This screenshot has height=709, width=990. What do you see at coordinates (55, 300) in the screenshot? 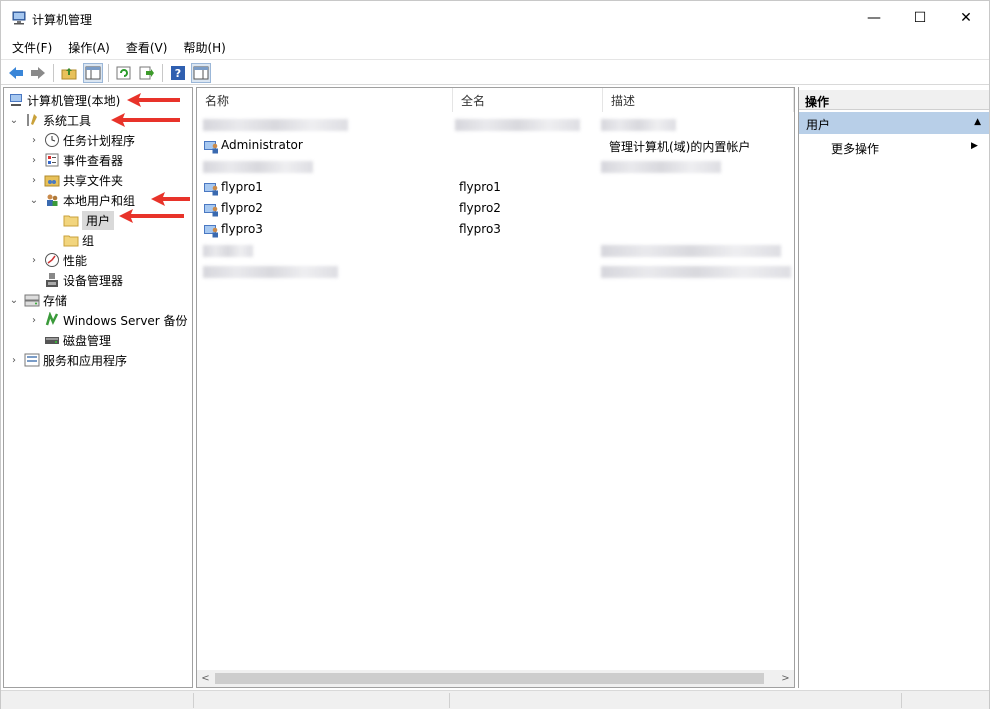
I see `tree-label: 存储` at bounding box center [55, 300].